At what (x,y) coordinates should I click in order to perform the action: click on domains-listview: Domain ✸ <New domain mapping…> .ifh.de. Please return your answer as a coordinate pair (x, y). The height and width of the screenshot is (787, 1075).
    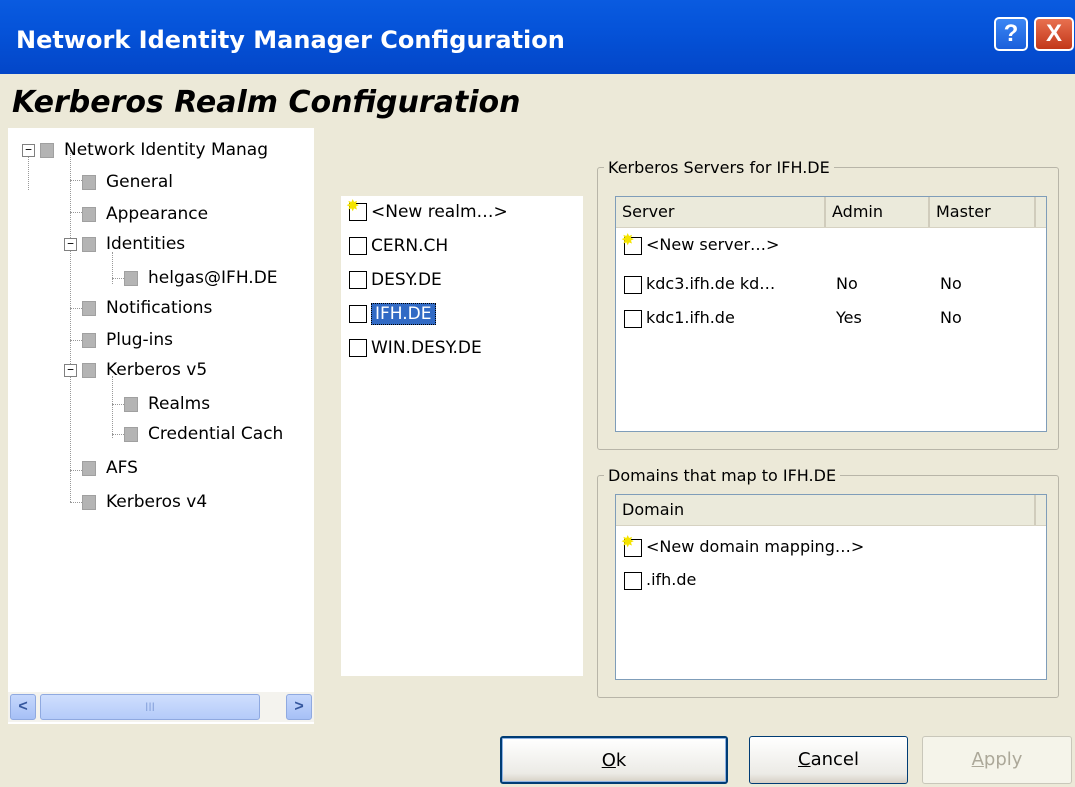
    Looking at the image, I should click on (831, 587).